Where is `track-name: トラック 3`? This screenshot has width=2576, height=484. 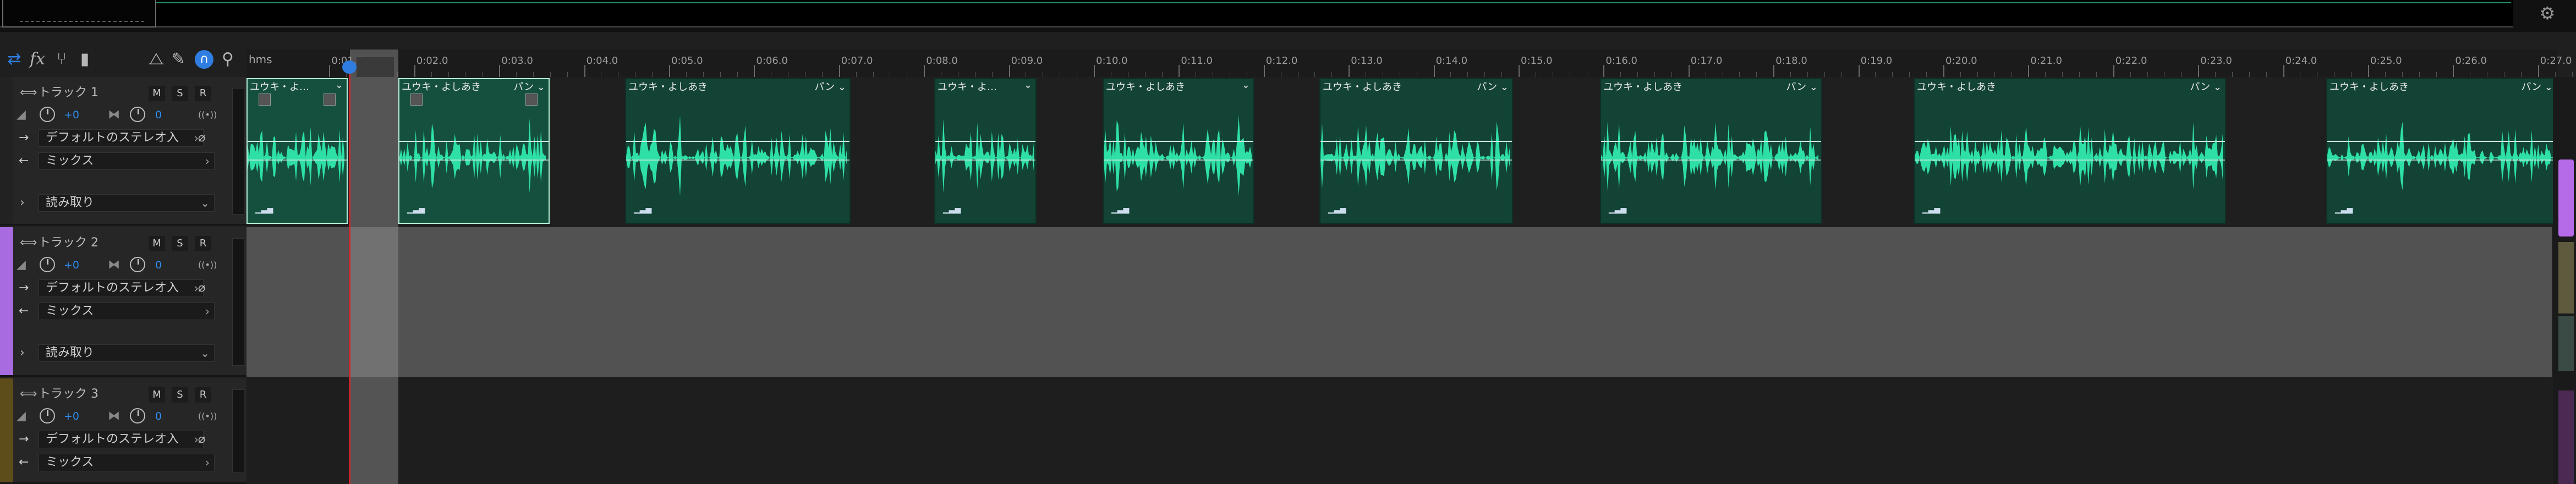
track-name: トラック 3 is located at coordinates (68, 394).